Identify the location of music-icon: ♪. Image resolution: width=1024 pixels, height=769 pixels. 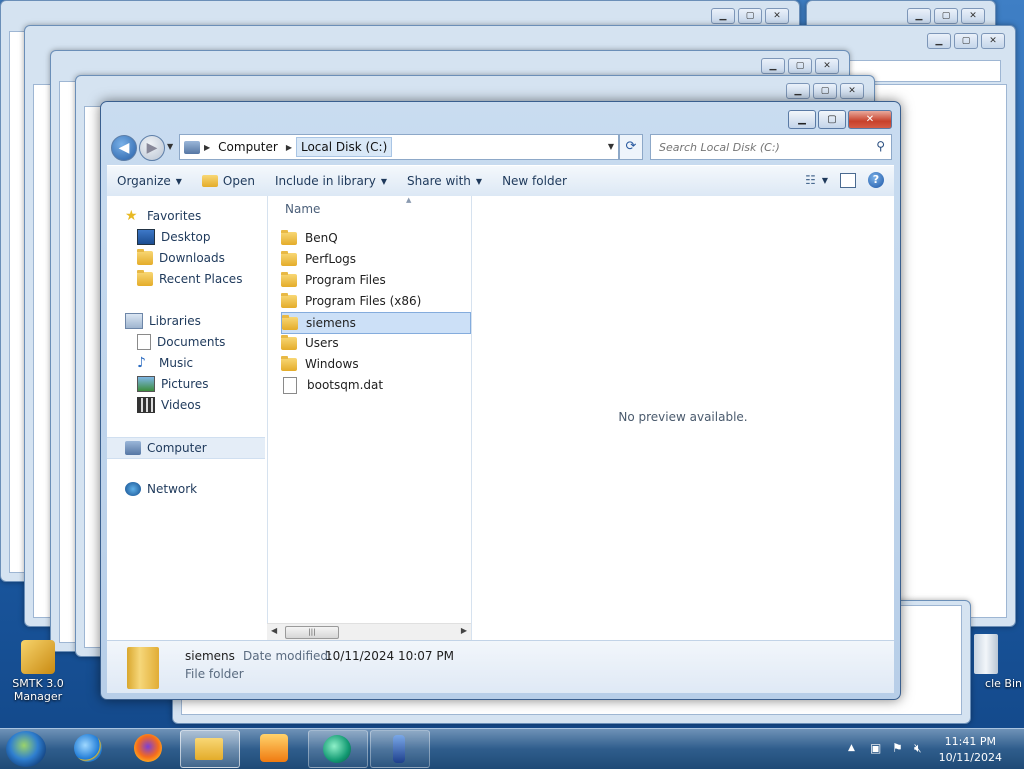
(141, 363).